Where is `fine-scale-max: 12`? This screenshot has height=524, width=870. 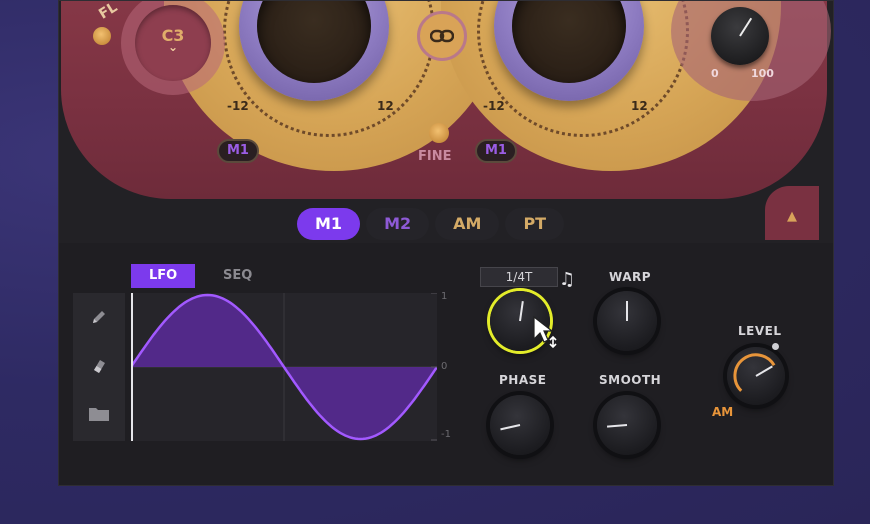
fine-scale-max: 12 is located at coordinates (639, 106).